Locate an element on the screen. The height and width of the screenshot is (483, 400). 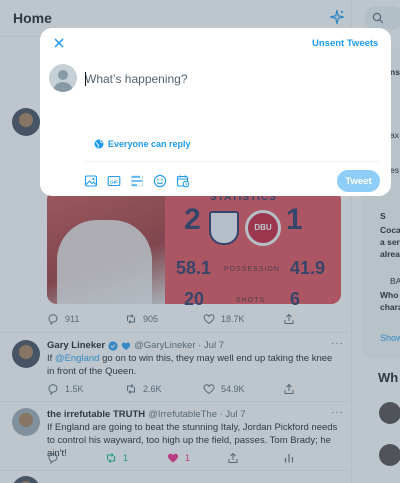
text-caret is located at coordinates (85, 79).